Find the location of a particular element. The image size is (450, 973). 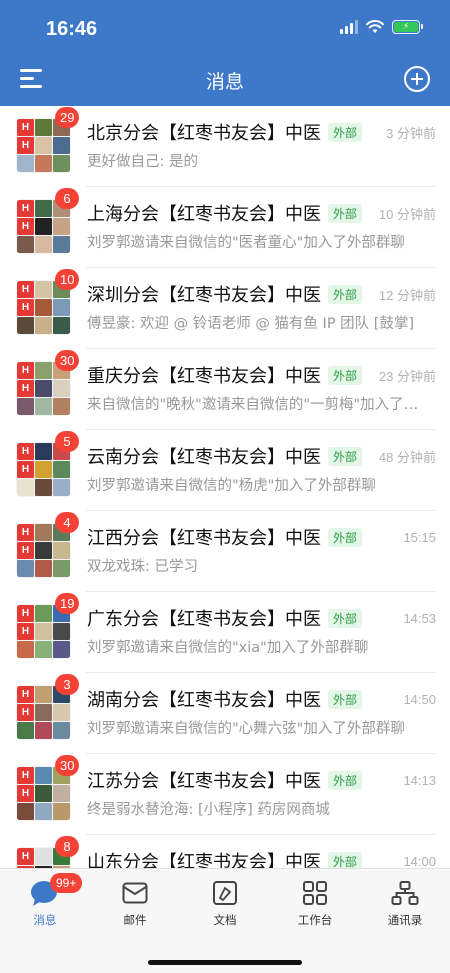

conversation-title-line: 广东分会【红枣书友会】中医 外部 14:53 is located at coordinates (261, 618).